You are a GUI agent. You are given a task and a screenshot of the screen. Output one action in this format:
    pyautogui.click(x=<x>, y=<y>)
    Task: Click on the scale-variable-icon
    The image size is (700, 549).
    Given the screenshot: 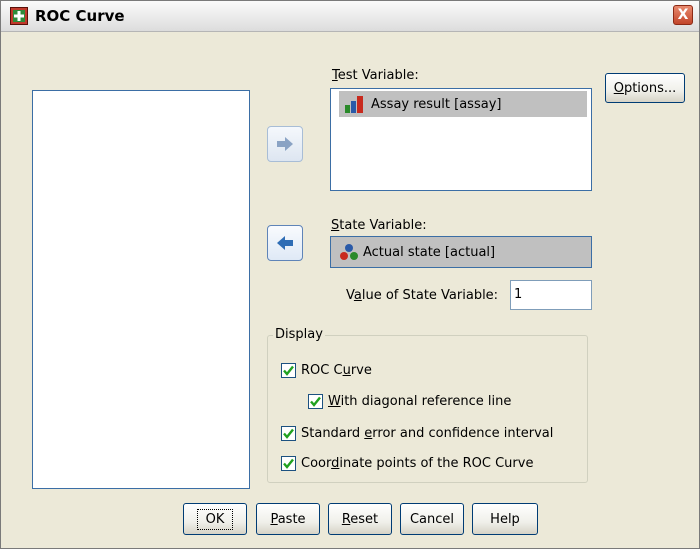 What is the action you would take?
    pyautogui.click(x=354, y=104)
    